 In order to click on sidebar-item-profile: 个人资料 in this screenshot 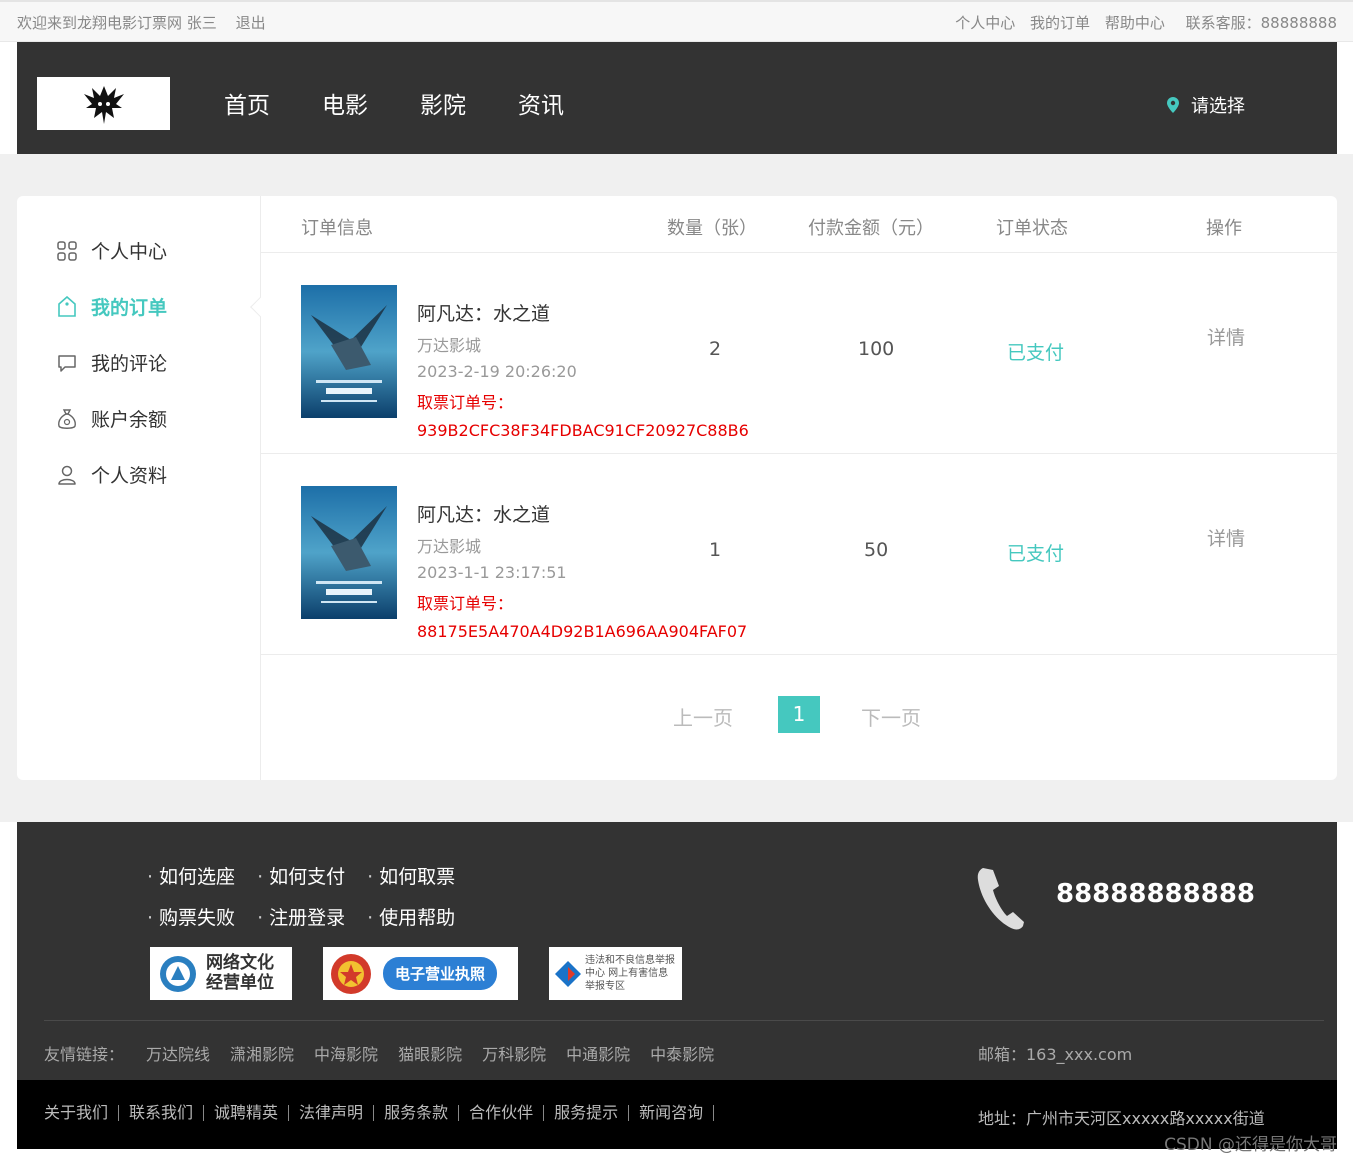, I will do `click(111, 474)`.